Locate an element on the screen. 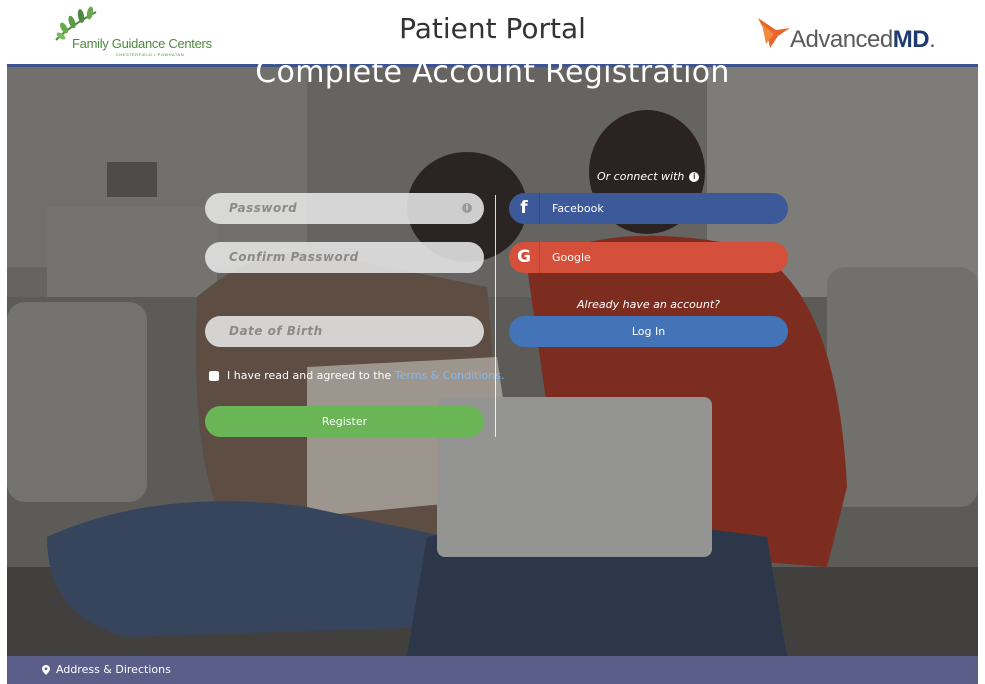 This screenshot has height=684, width=985. login-button: Log In is located at coordinates (648, 331).